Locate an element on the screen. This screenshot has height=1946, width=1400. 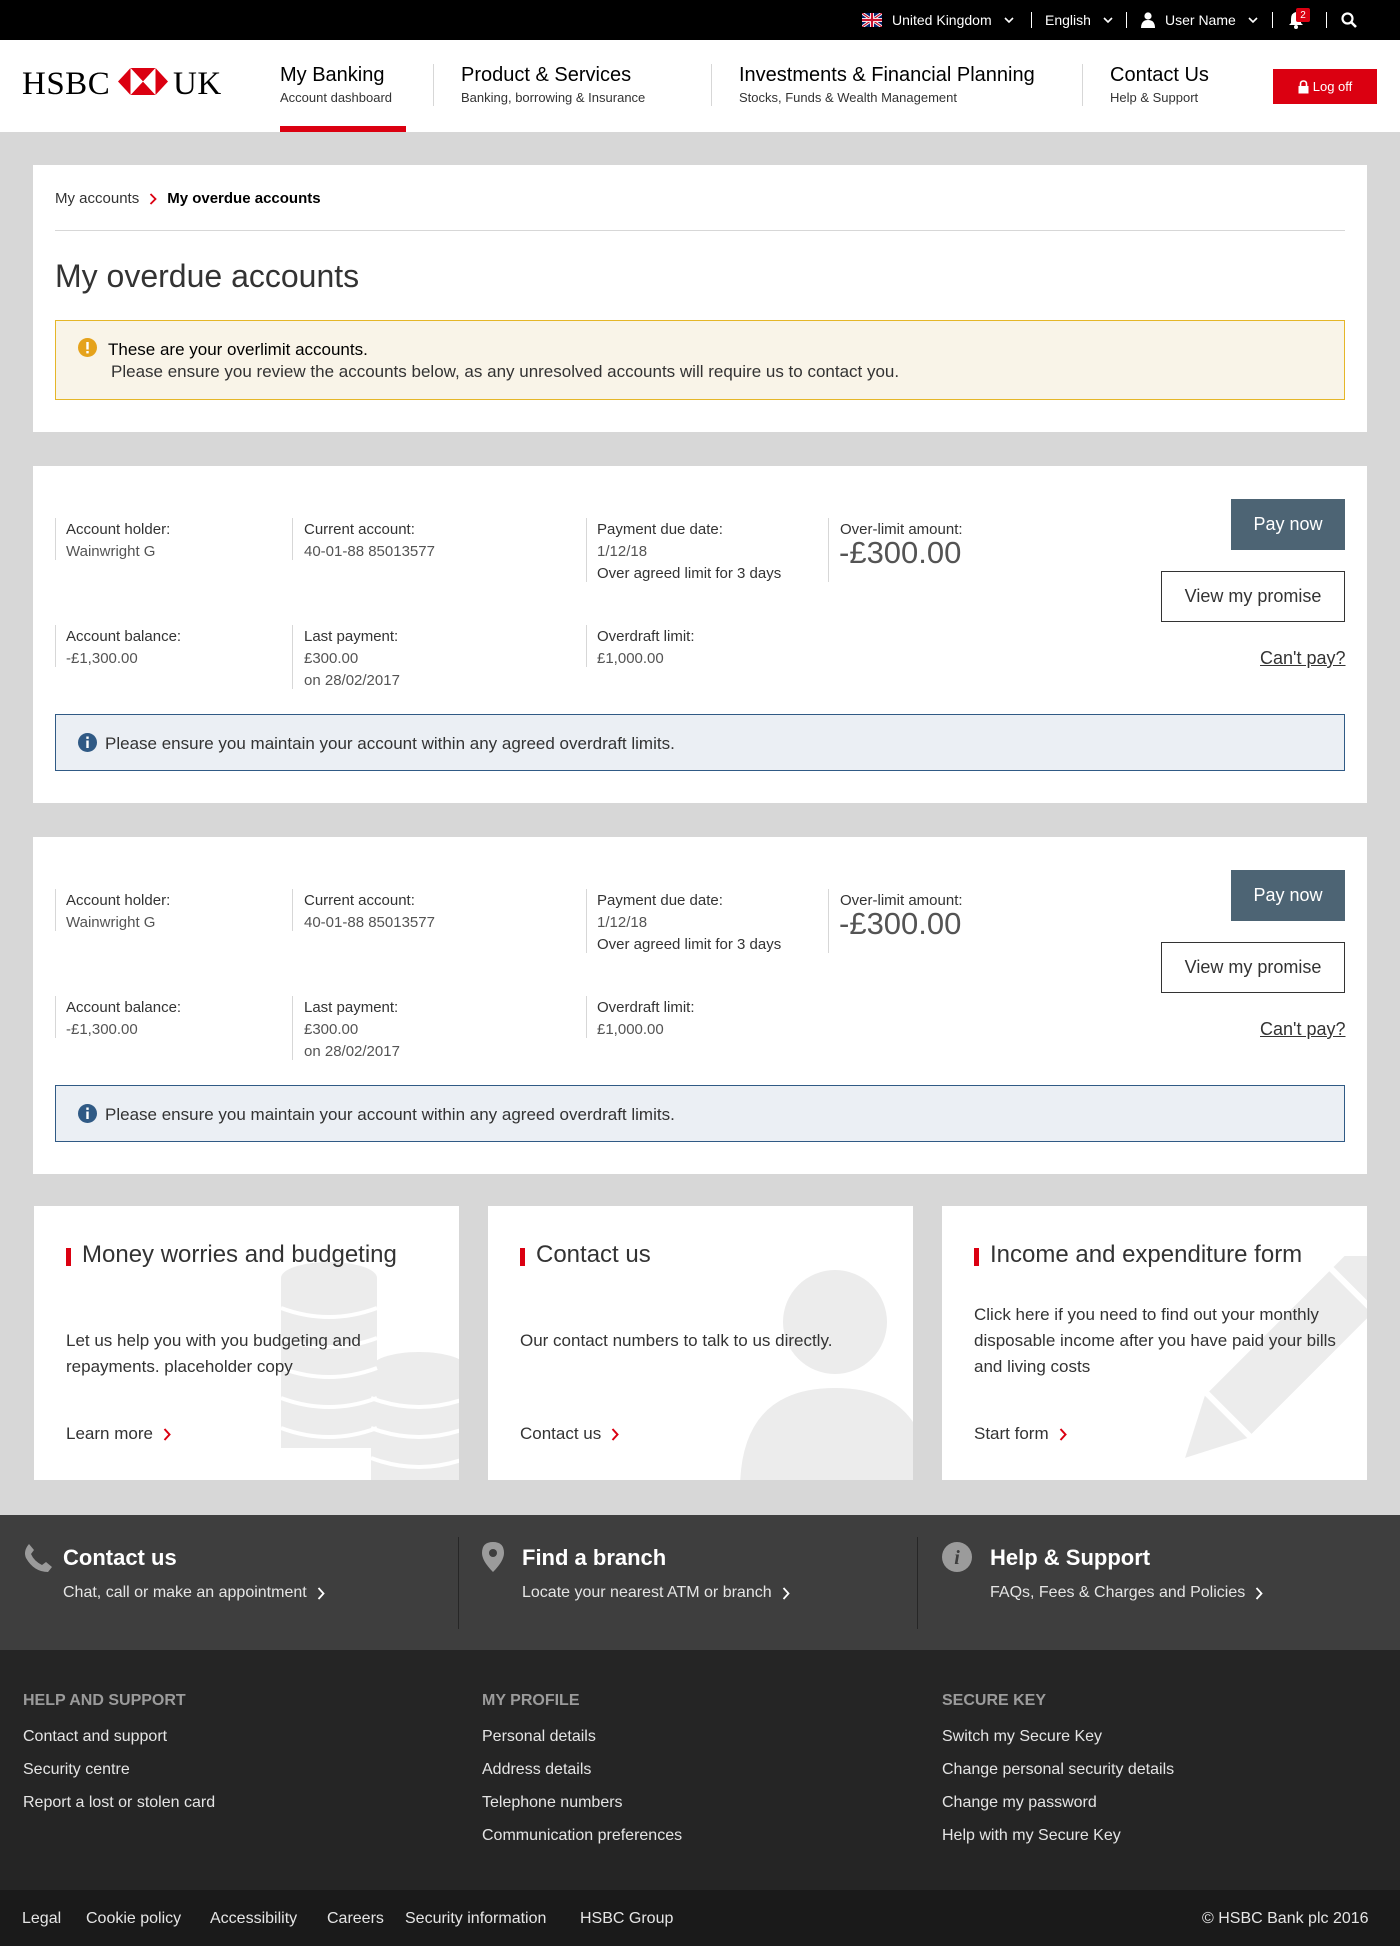
card-link-start-form: Start form is located at coordinates (1020, 1434).